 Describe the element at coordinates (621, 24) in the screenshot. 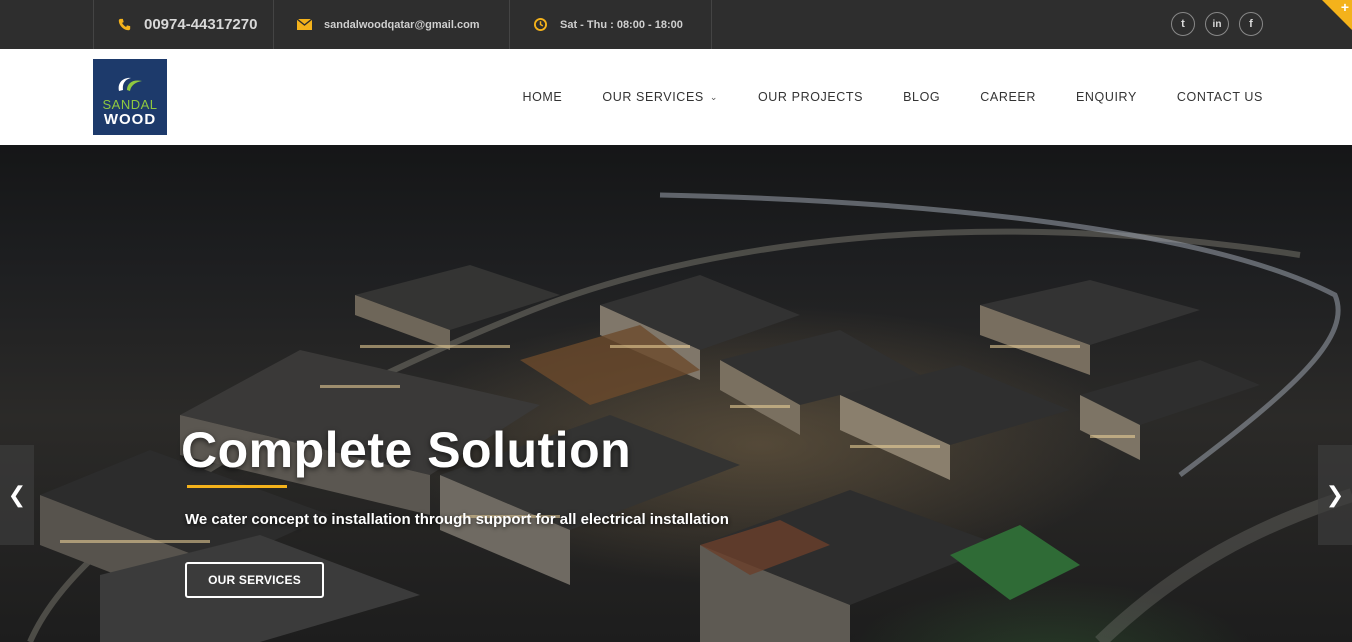

I see `opening-hours: Sat - Thu : 08:00 - 18:00` at that location.